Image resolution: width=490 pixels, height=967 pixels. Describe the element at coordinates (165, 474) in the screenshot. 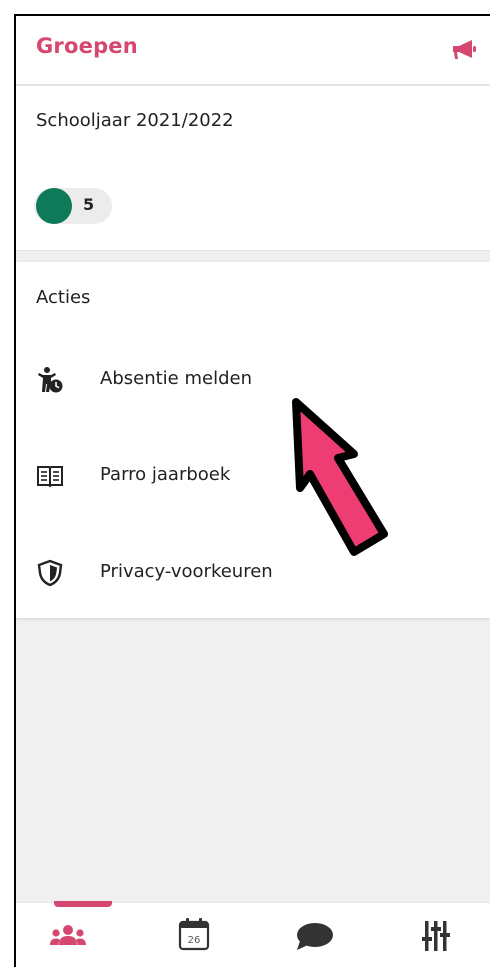

I see `action-label-yearbook: Parro jaarboek` at that location.